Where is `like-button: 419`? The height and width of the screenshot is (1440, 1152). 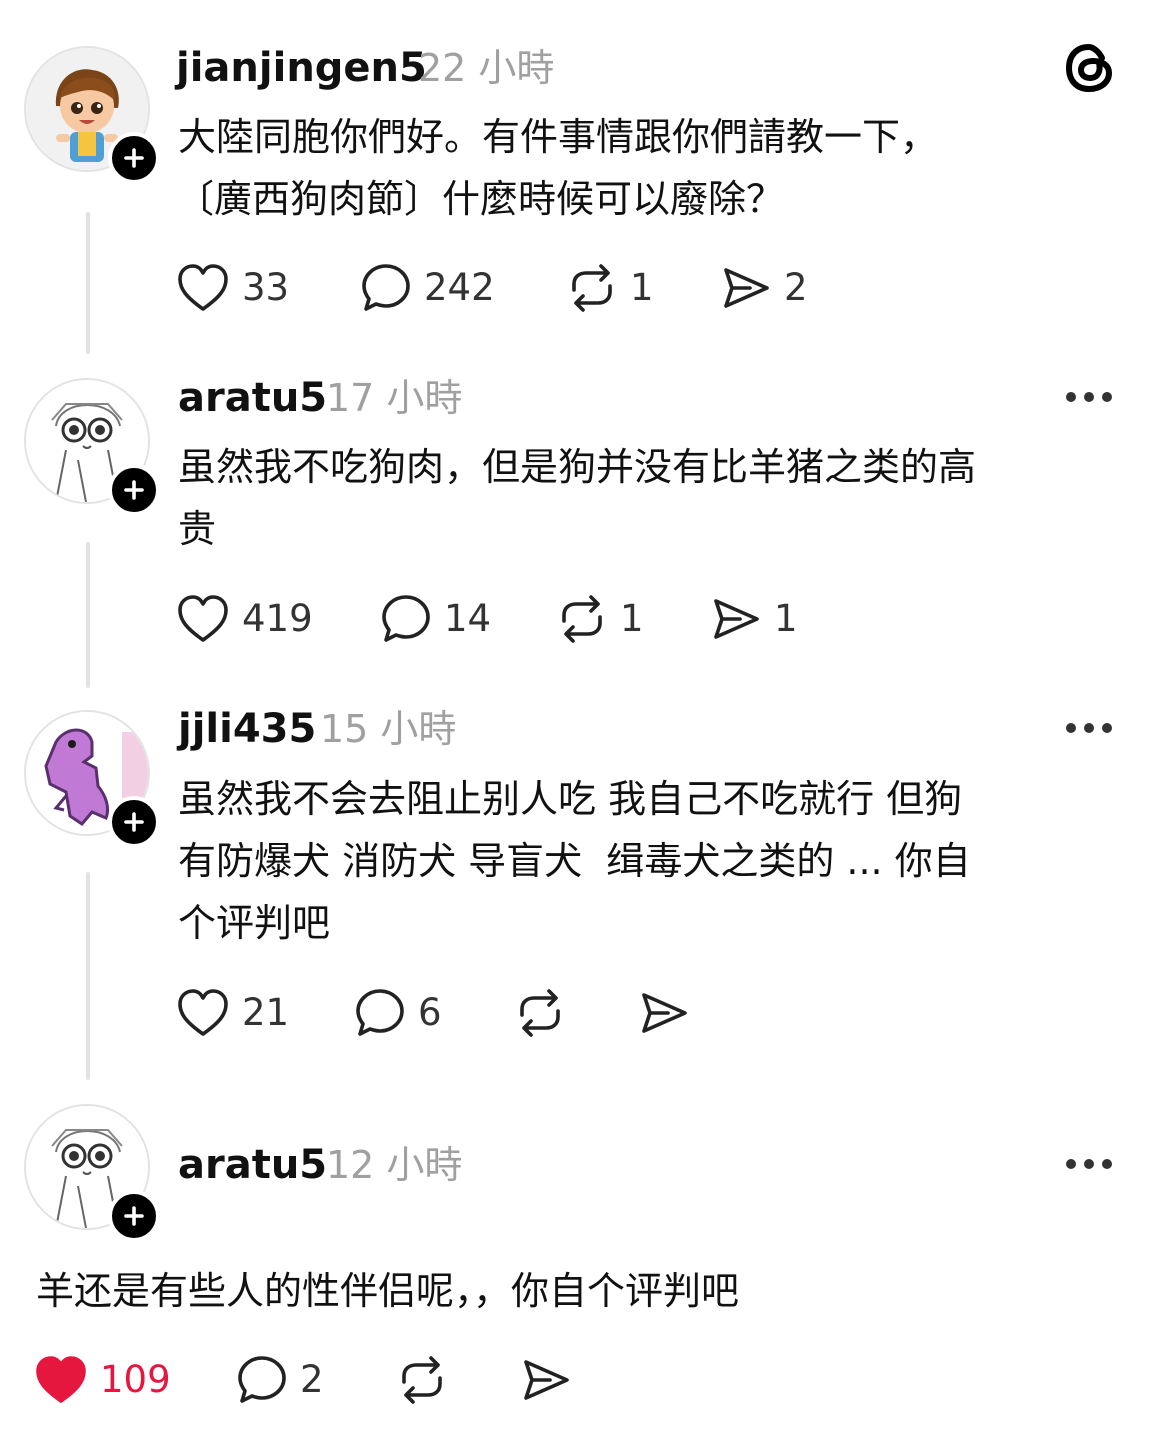 like-button: 419 is located at coordinates (244, 619).